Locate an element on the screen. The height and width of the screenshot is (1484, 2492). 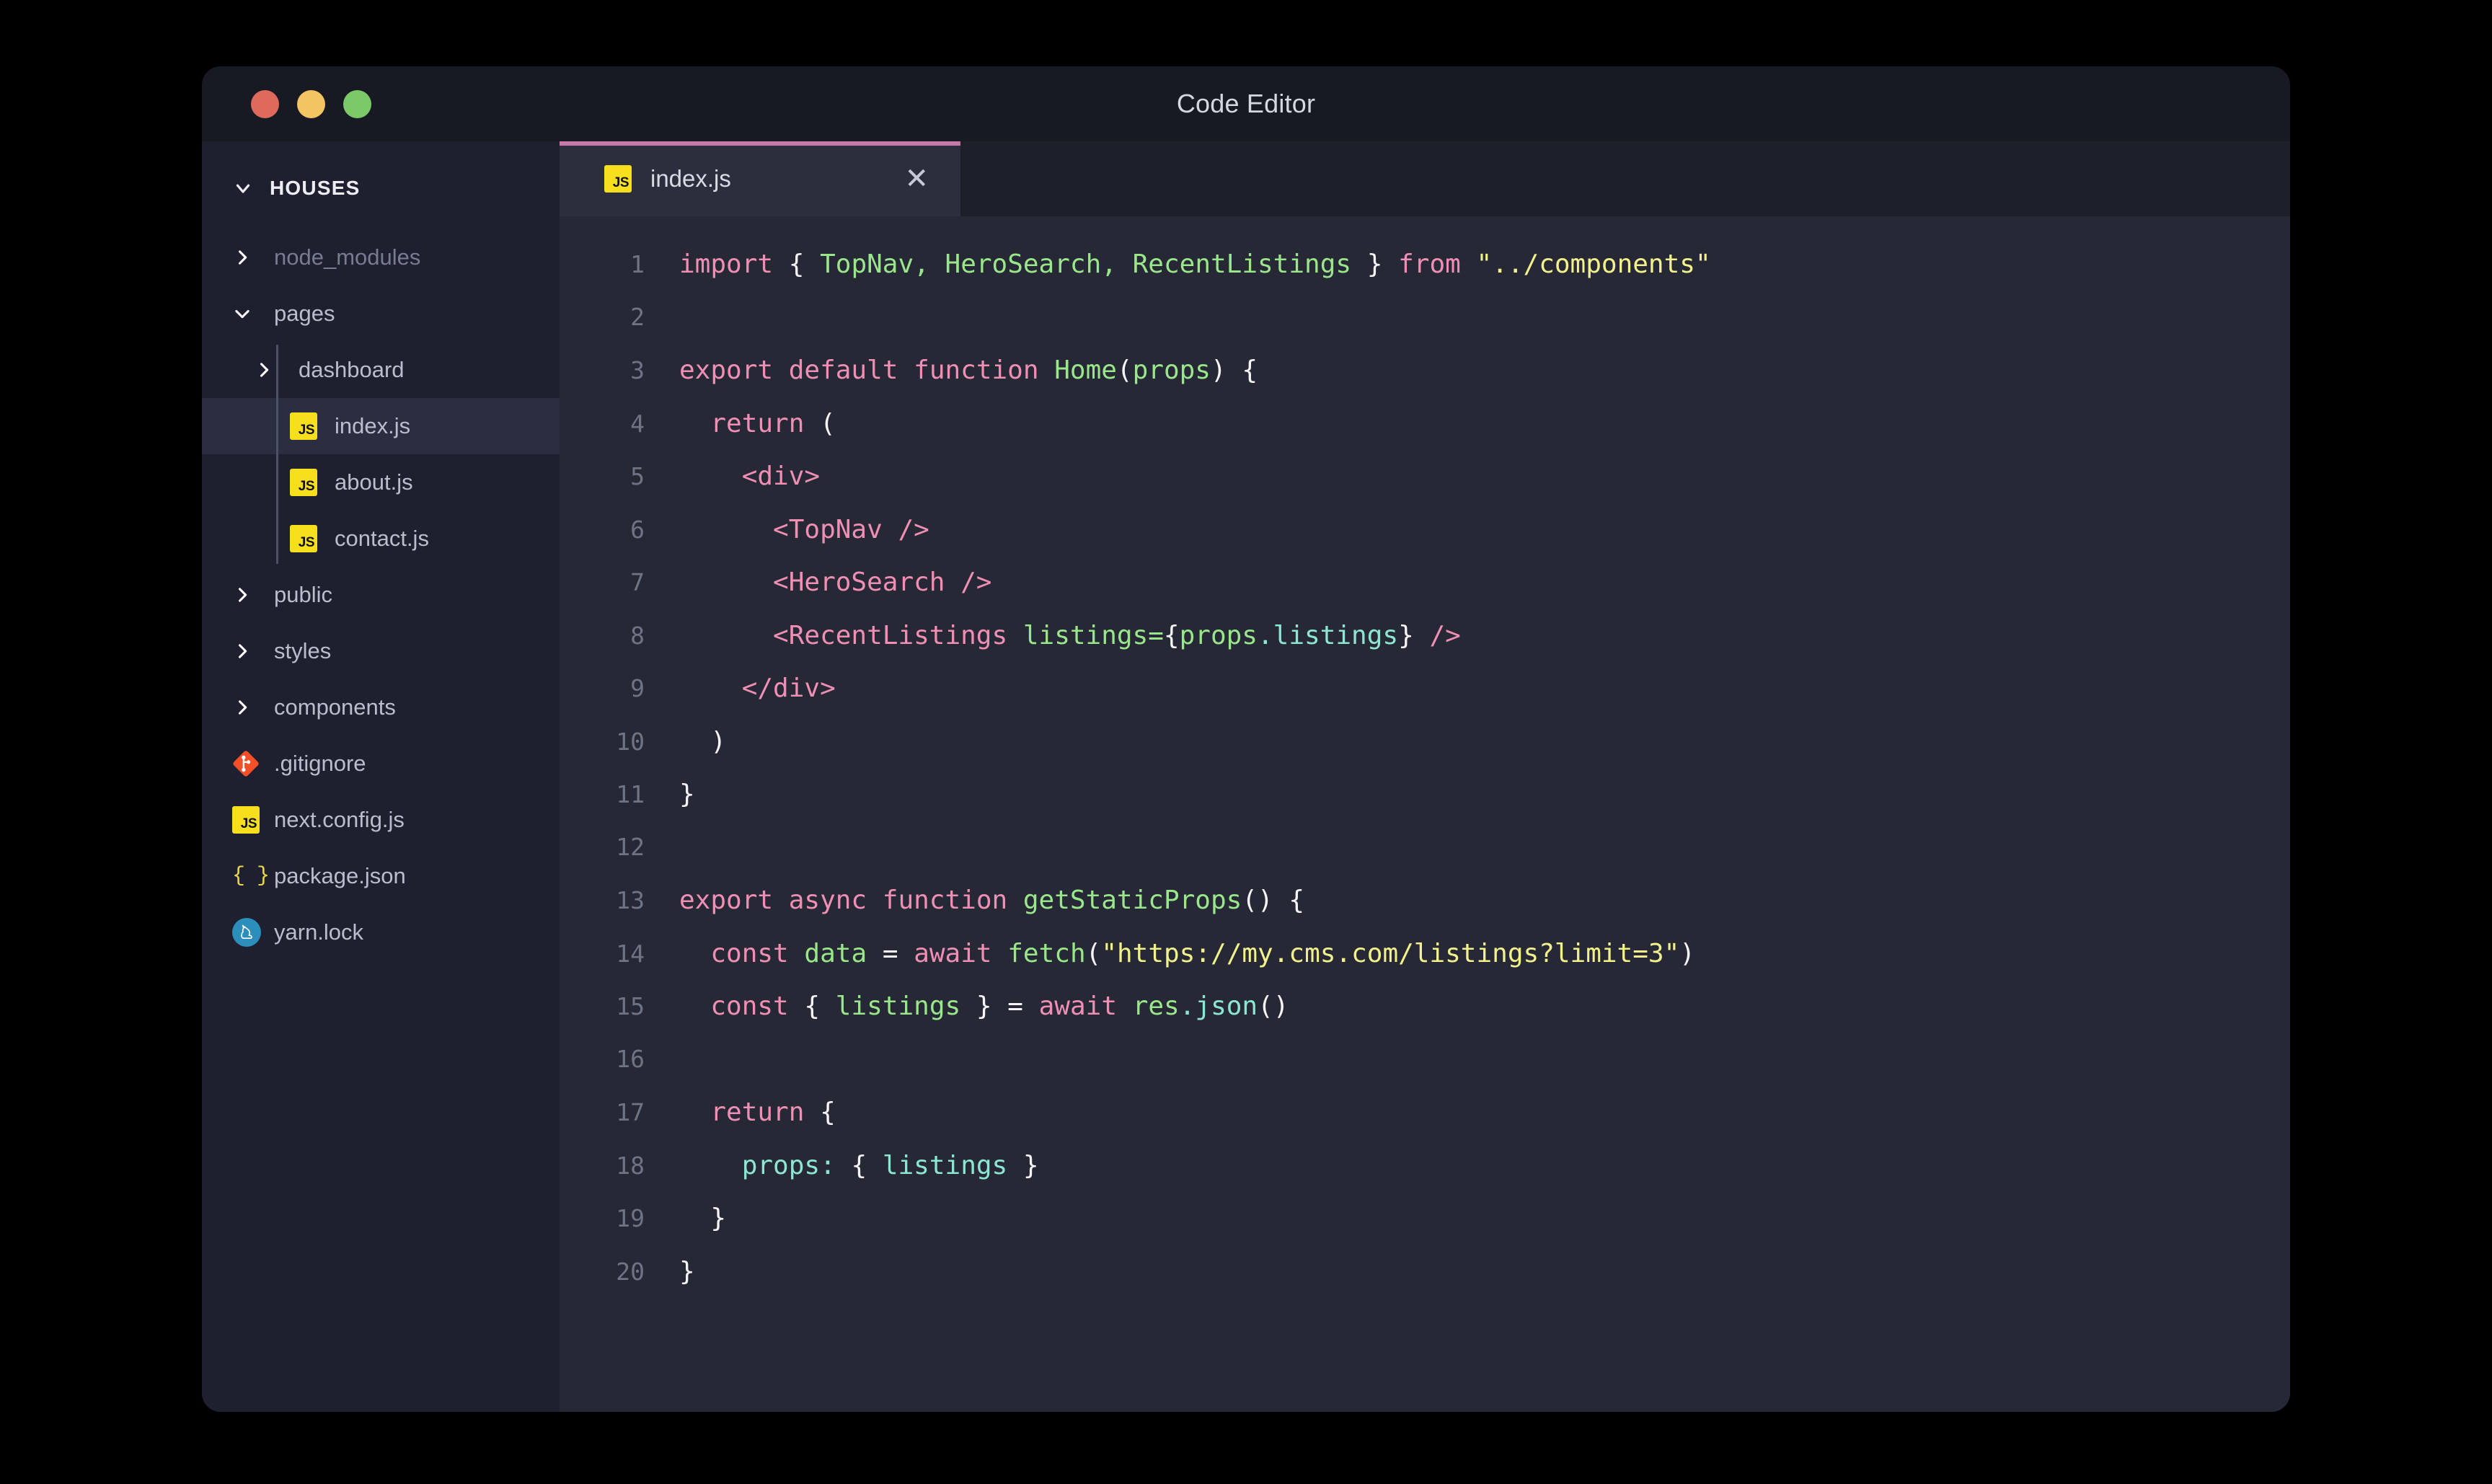
code-token: const is located at coordinates (749, 1006).